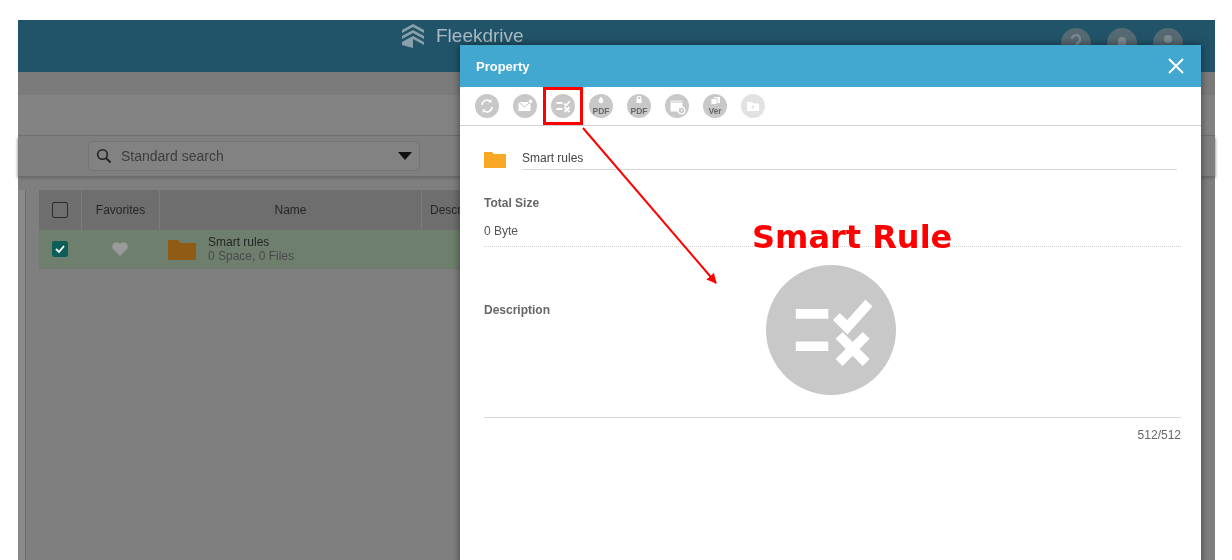  I want to click on logo-text: Fleekdrive, so click(480, 36).